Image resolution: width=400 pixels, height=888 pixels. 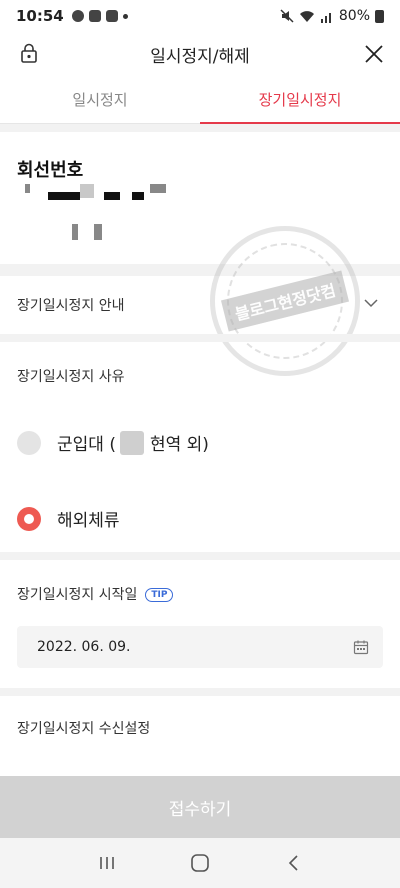 I want to click on mute-icon, so click(x=287, y=16).